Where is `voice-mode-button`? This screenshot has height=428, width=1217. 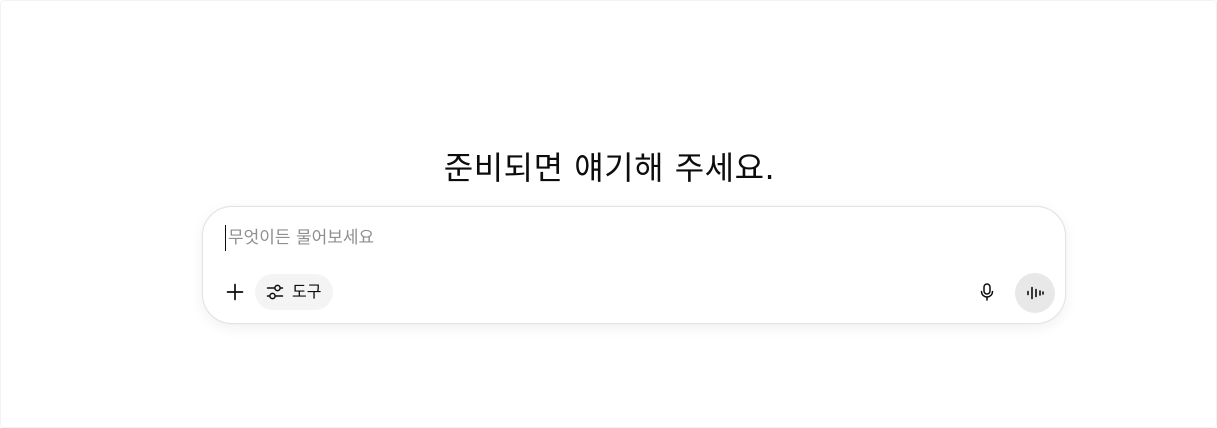
voice-mode-button is located at coordinates (1035, 293).